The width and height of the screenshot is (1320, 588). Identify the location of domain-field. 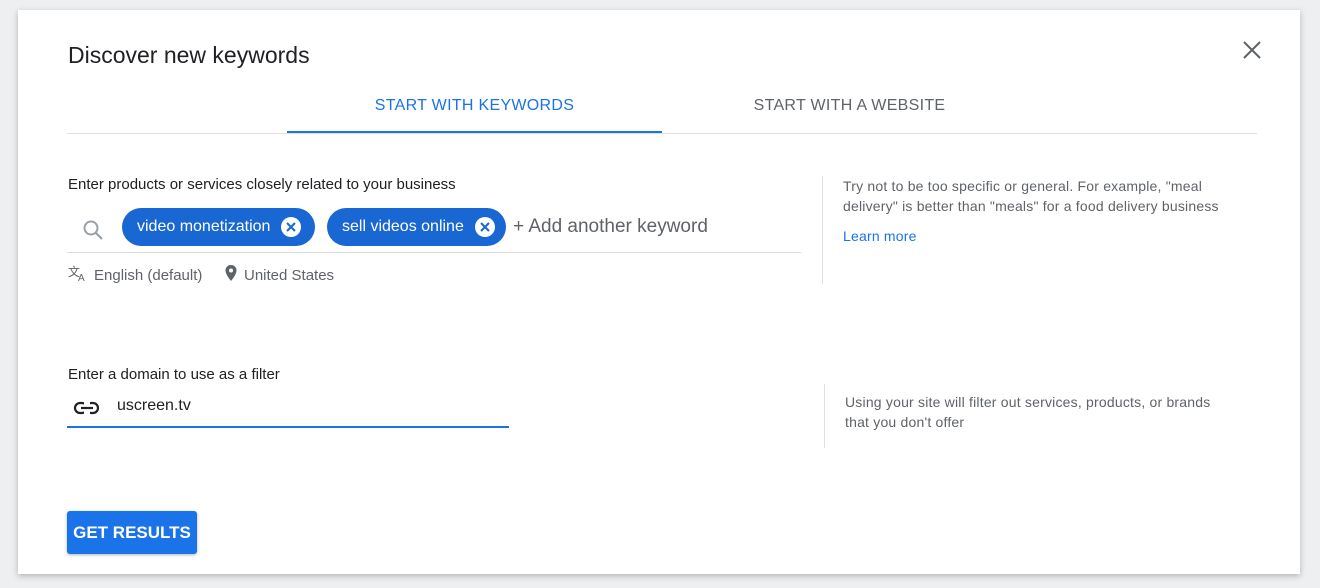
(288, 411).